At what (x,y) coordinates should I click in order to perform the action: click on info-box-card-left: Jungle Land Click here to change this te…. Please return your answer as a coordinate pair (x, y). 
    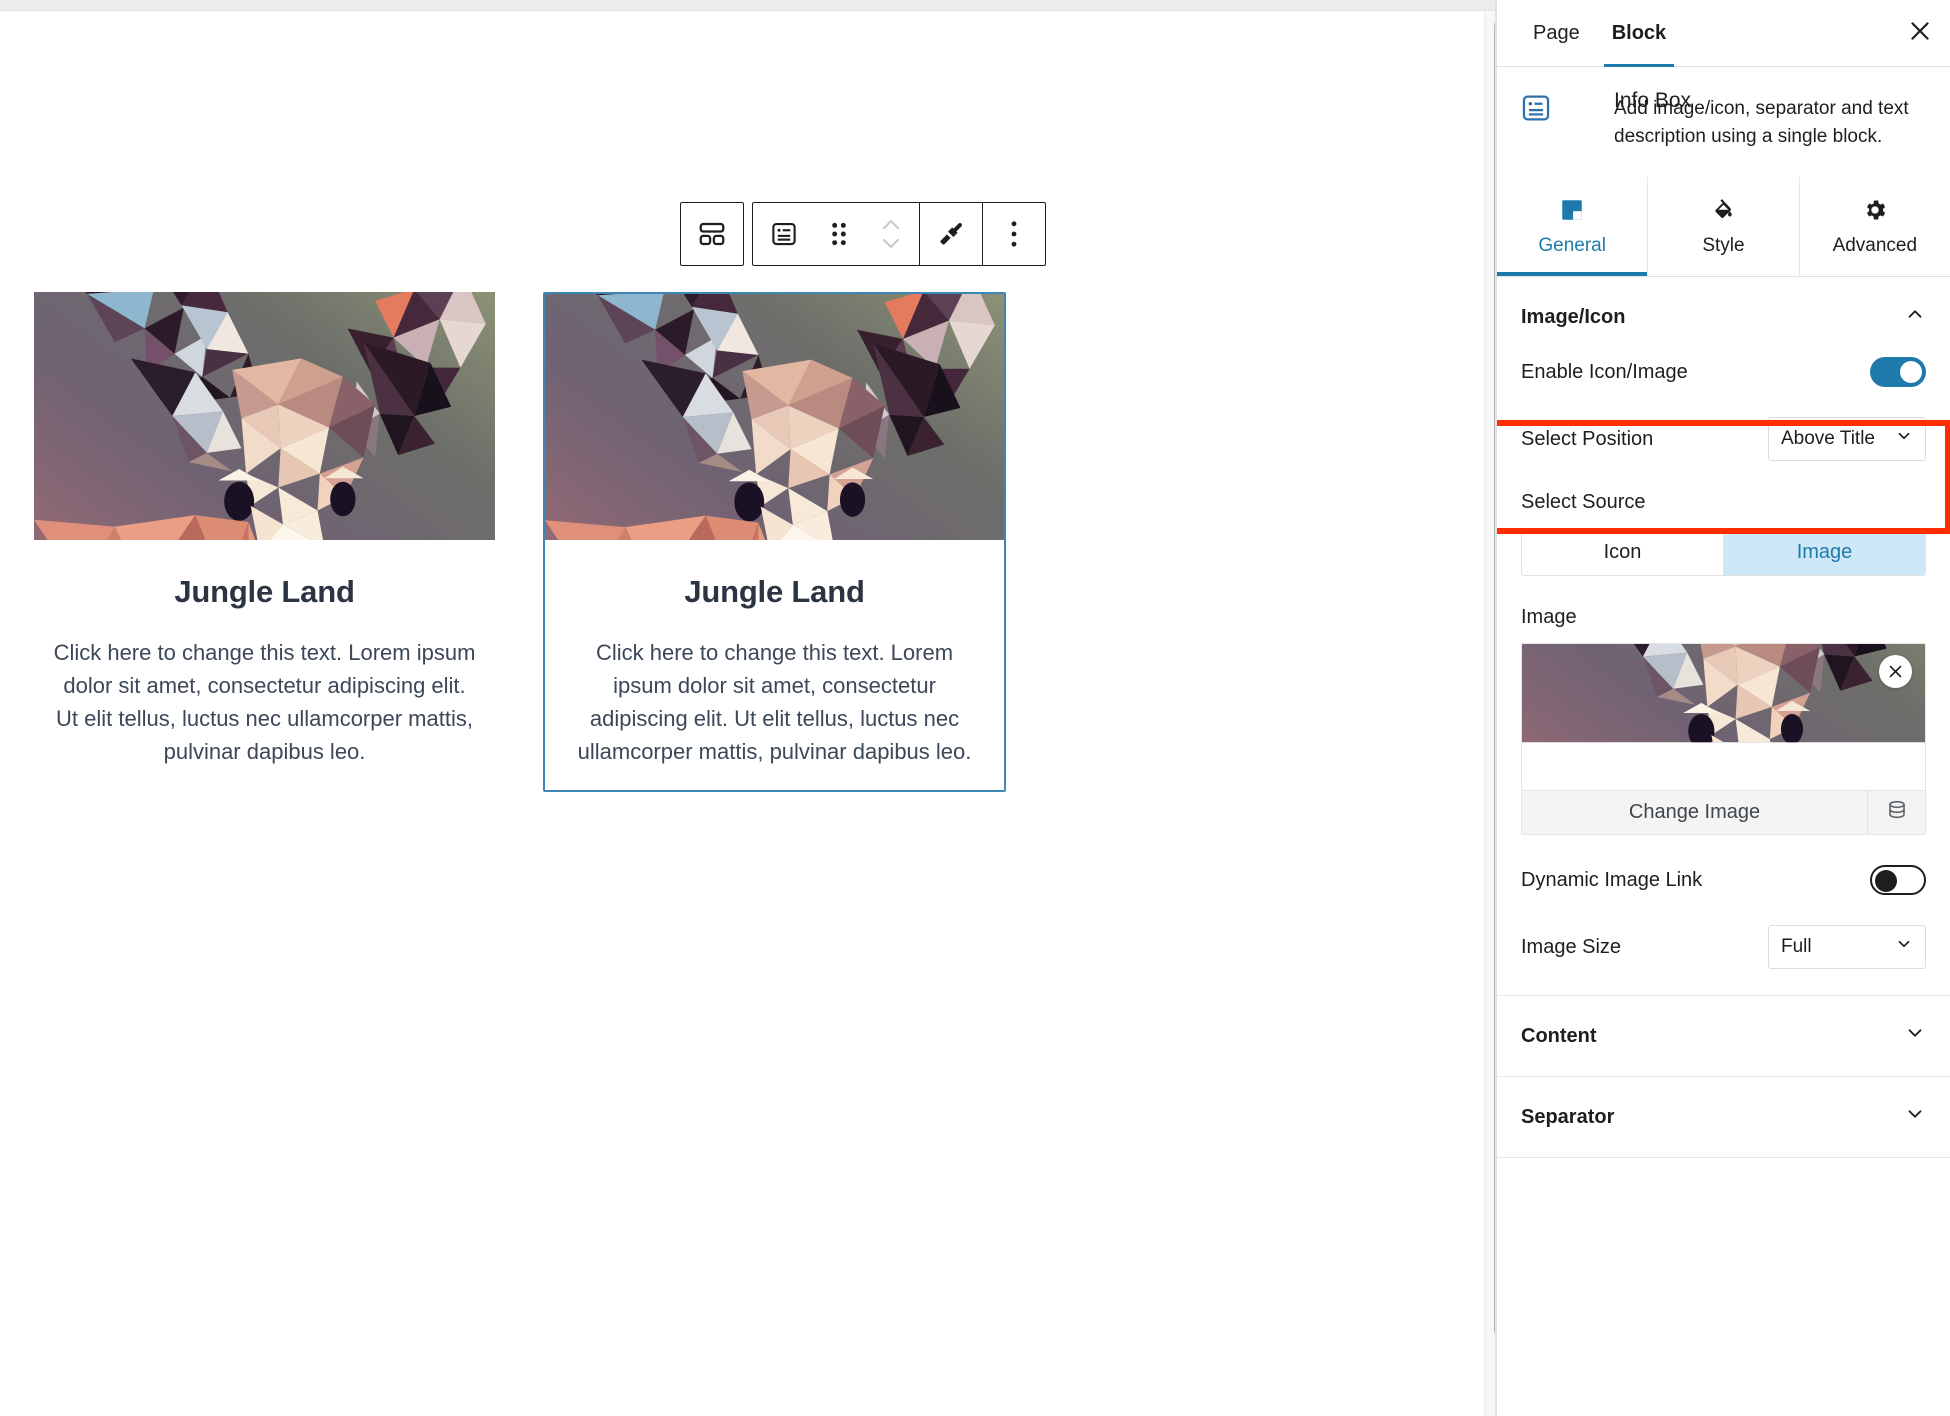
    Looking at the image, I should click on (264, 530).